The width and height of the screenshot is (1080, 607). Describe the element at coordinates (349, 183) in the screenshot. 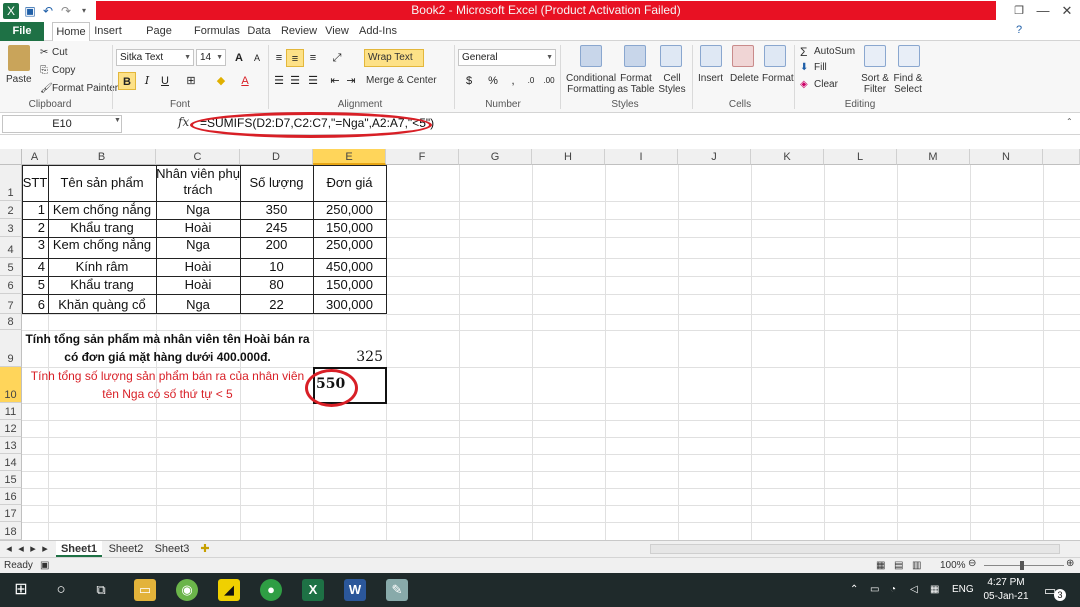

I see `header-cell: Đơn giá` at that location.